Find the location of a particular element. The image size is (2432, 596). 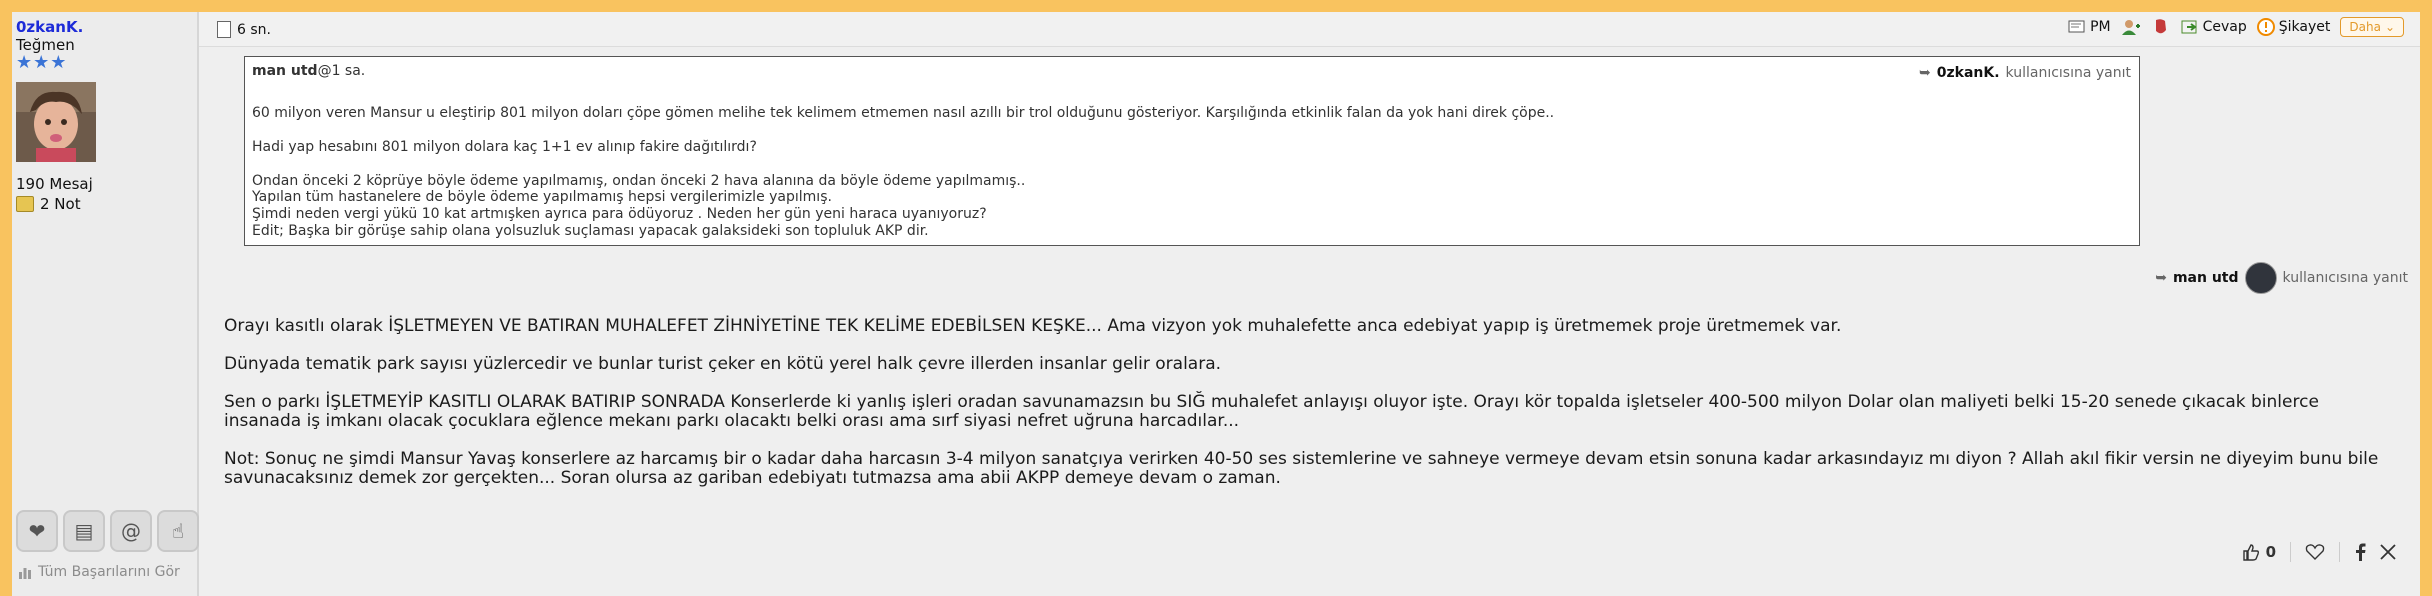

heart-icon is located at coordinates (2315, 552).